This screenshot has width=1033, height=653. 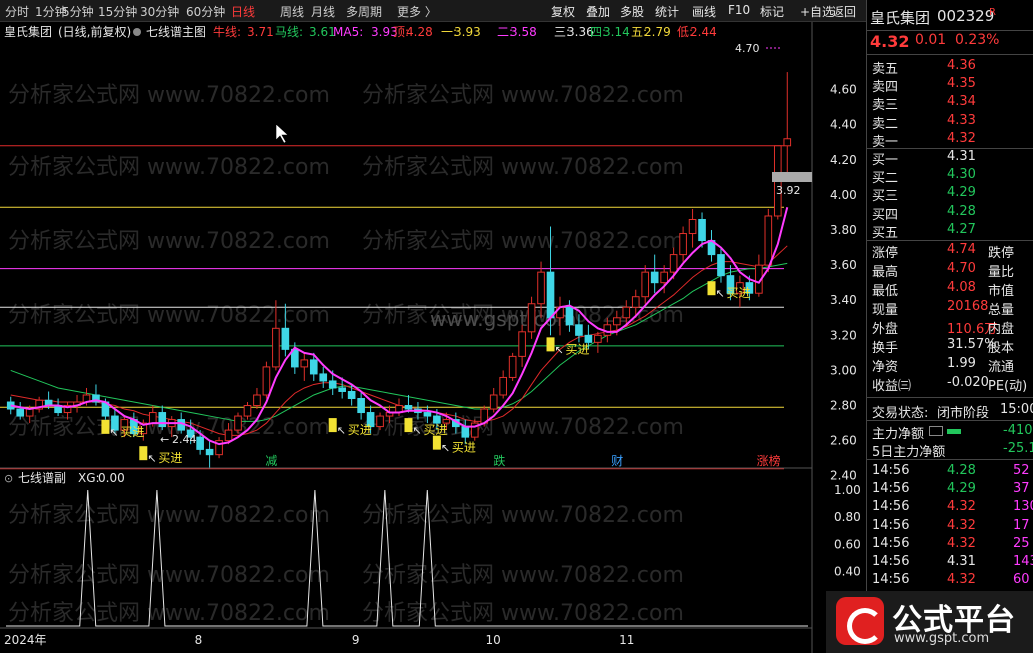 What do you see at coordinates (1001, 253) in the screenshot?
I see `stat-label2-0: 跌停` at bounding box center [1001, 253].